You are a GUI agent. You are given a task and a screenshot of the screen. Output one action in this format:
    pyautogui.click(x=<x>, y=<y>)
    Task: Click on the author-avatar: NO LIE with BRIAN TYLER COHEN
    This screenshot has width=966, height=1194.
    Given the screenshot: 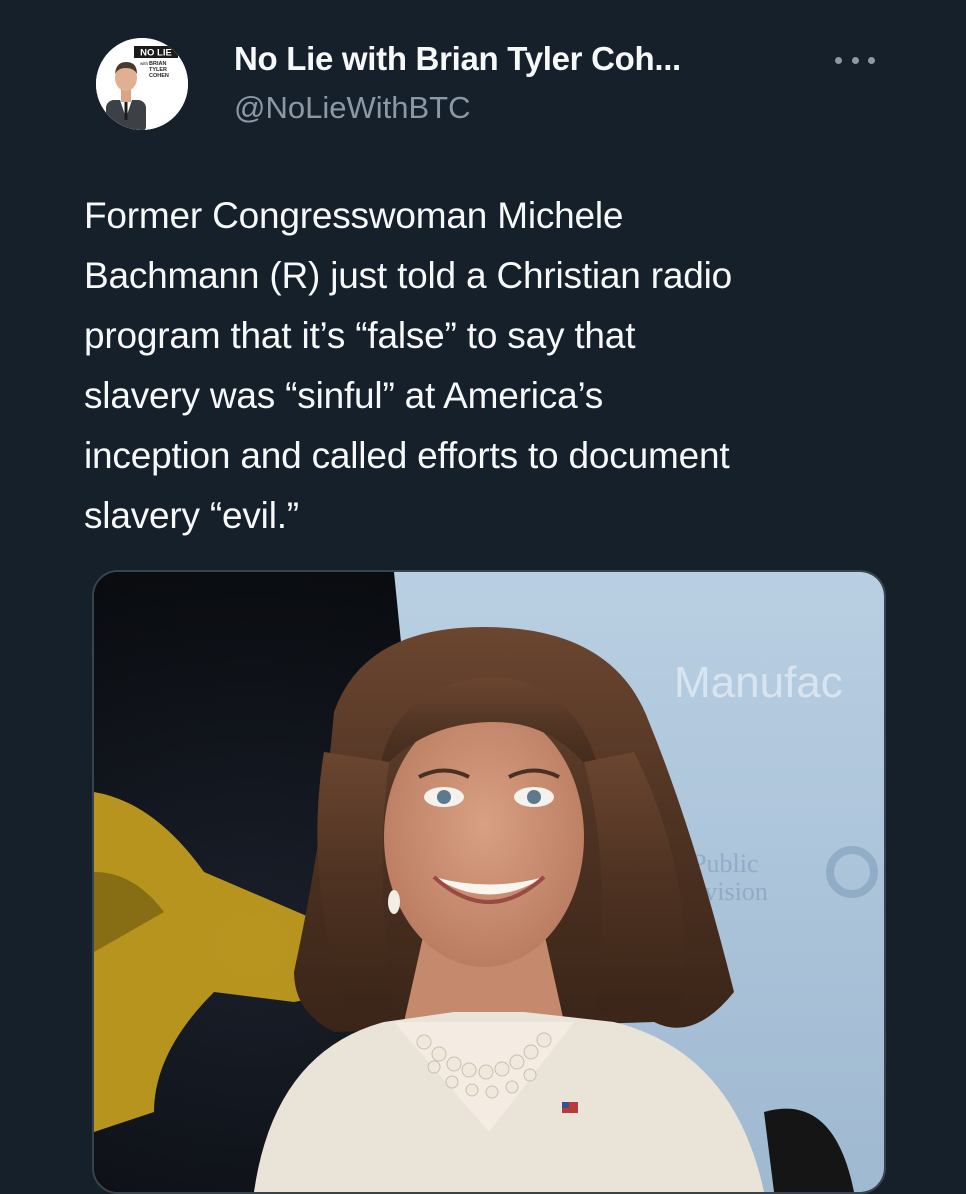 What is the action you would take?
    pyautogui.click(x=142, y=84)
    